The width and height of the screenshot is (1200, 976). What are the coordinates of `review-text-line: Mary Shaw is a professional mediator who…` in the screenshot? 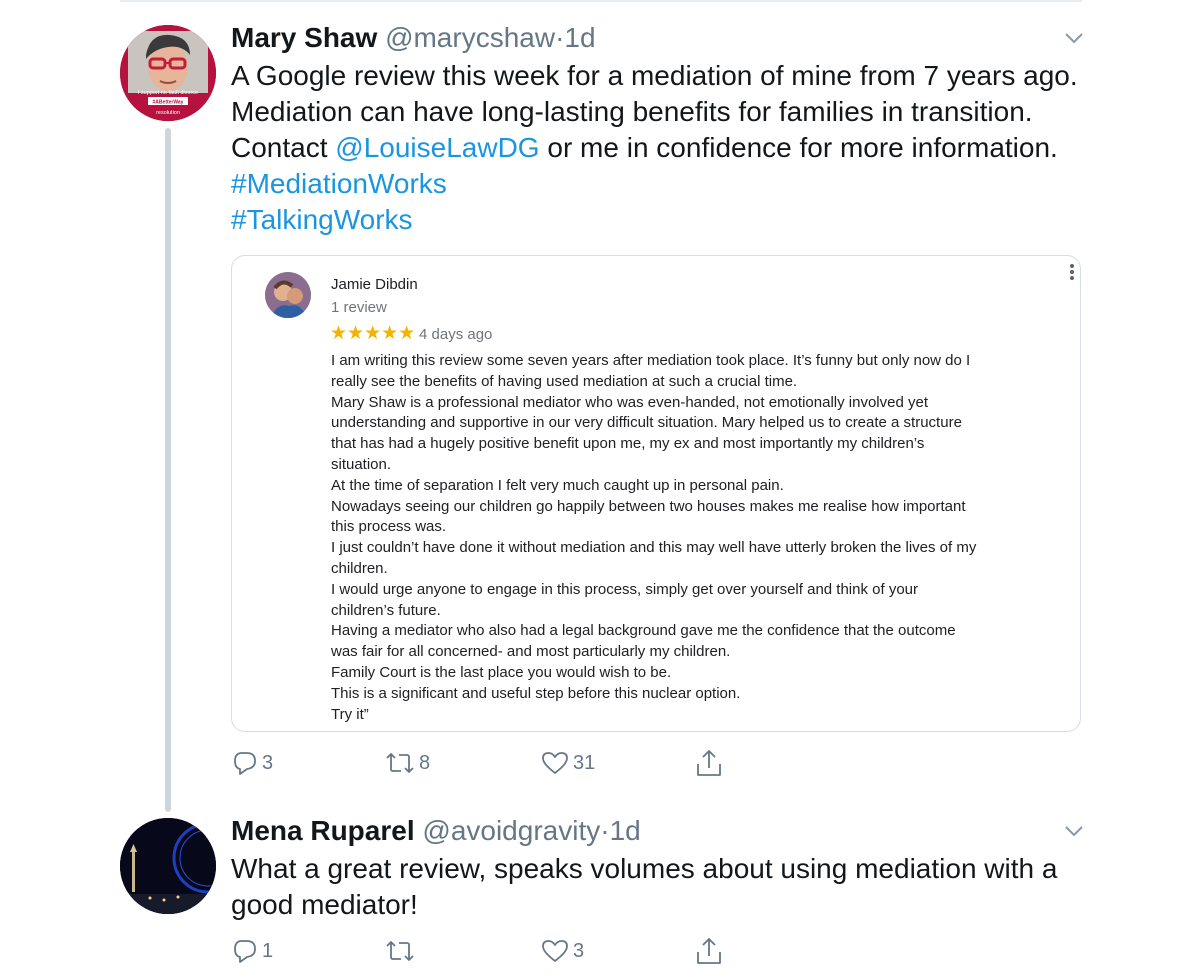 It's located at (629, 402).